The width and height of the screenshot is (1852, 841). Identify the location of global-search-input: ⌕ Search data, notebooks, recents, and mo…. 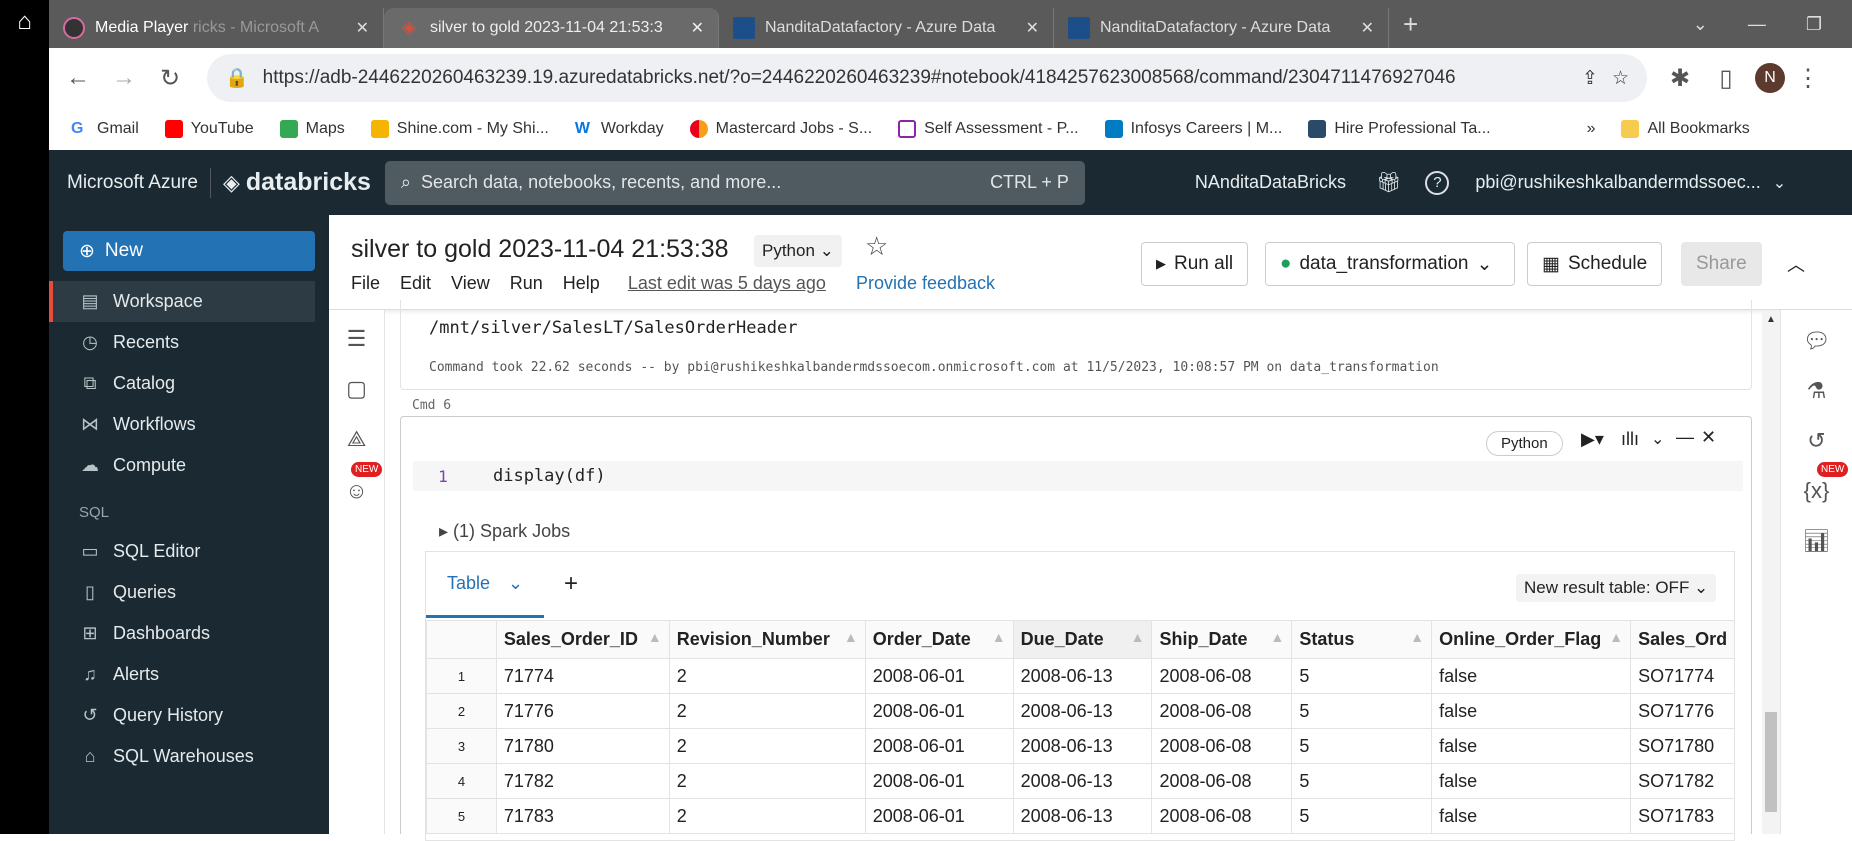
(734, 182).